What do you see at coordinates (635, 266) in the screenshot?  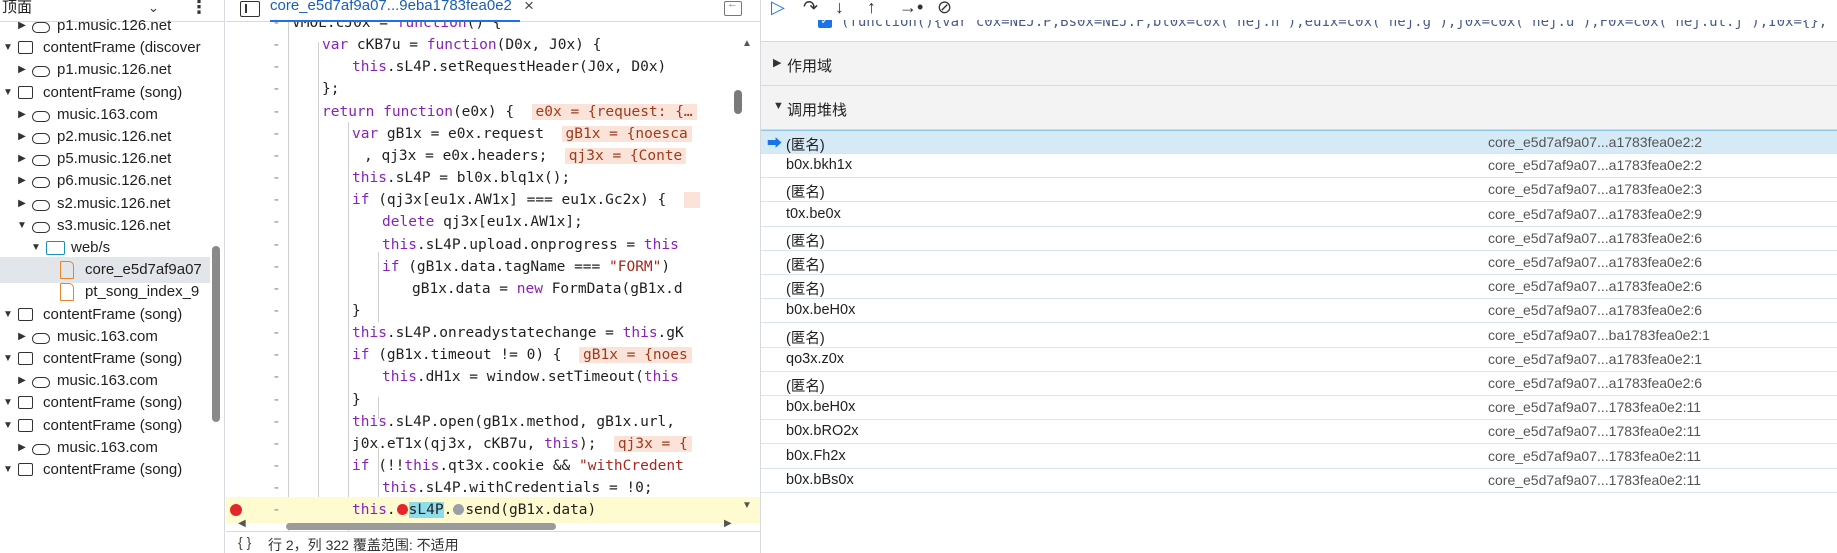 I see `code-token: "FORM"` at bounding box center [635, 266].